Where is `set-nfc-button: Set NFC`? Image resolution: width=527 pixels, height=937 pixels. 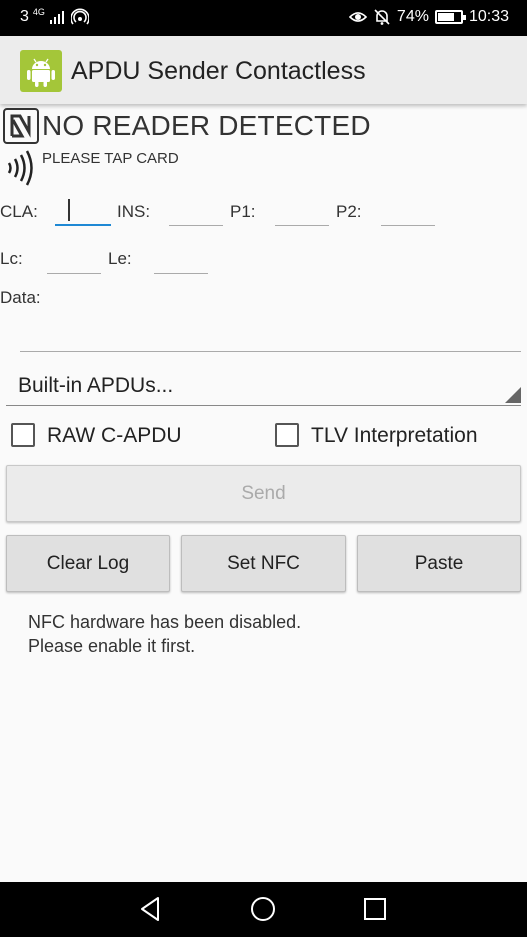
set-nfc-button: Set NFC is located at coordinates (263, 563).